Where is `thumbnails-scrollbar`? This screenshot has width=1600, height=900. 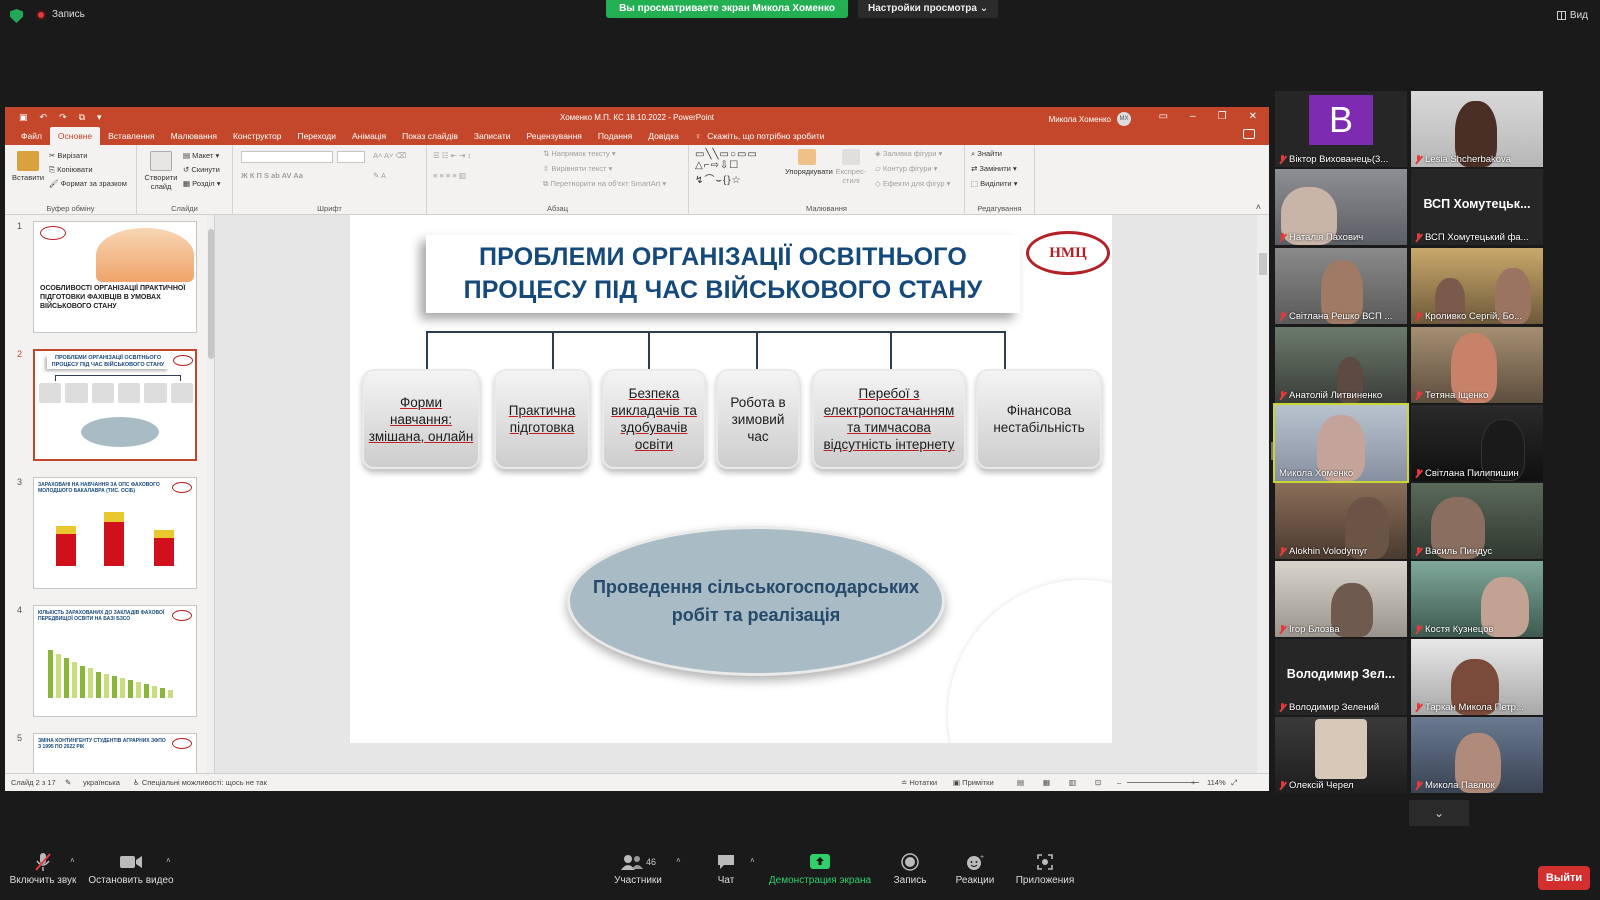 thumbnails-scrollbar is located at coordinates (210, 494).